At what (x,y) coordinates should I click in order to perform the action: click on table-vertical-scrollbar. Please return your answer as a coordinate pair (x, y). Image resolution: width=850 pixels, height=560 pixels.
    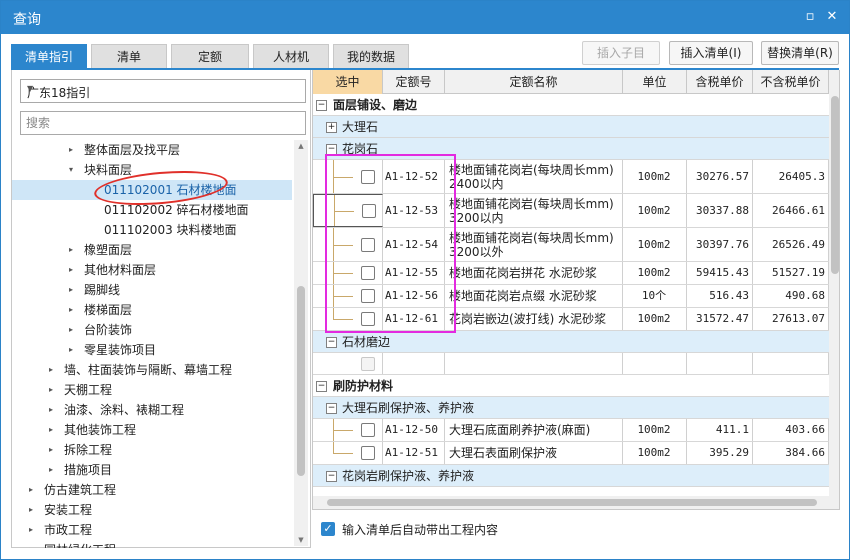
    Looking at the image, I should click on (834, 283).